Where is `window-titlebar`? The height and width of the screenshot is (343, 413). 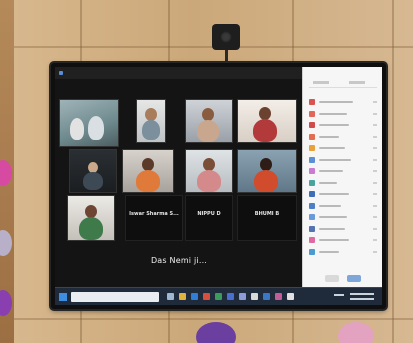 window-titlebar is located at coordinates (178, 73).